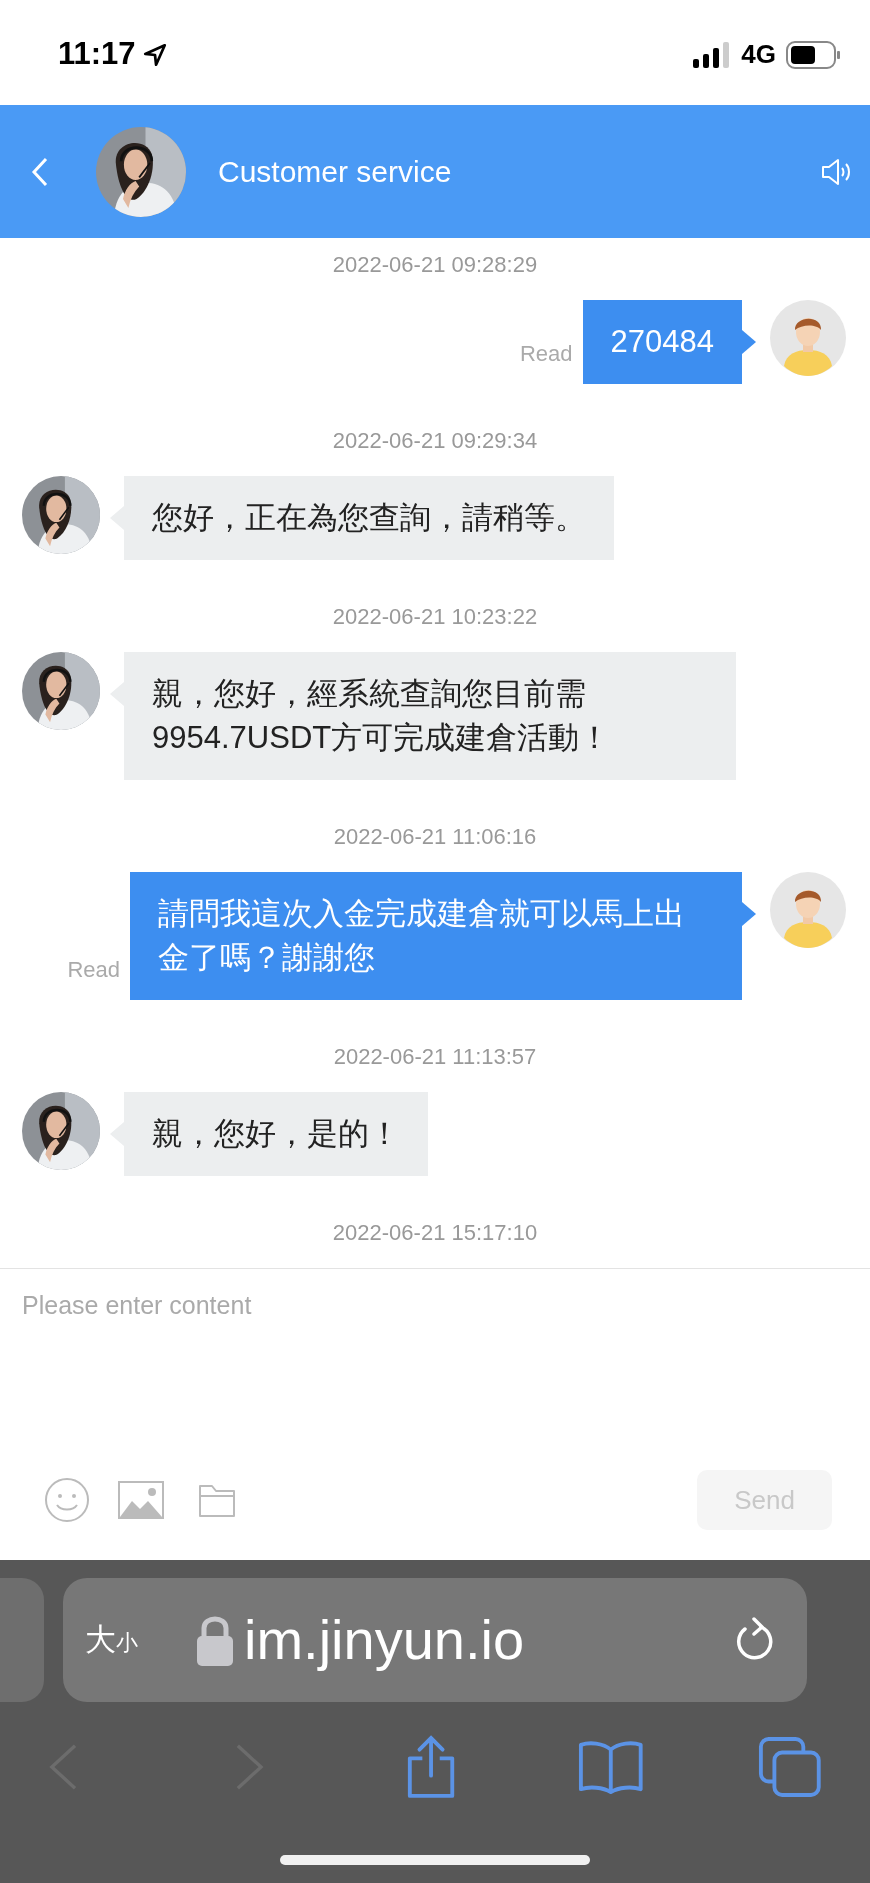 The image size is (870, 1883). What do you see at coordinates (67, 1500) in the screenshot?
I see `smiley-icon` at bounding box center [67, 1500].